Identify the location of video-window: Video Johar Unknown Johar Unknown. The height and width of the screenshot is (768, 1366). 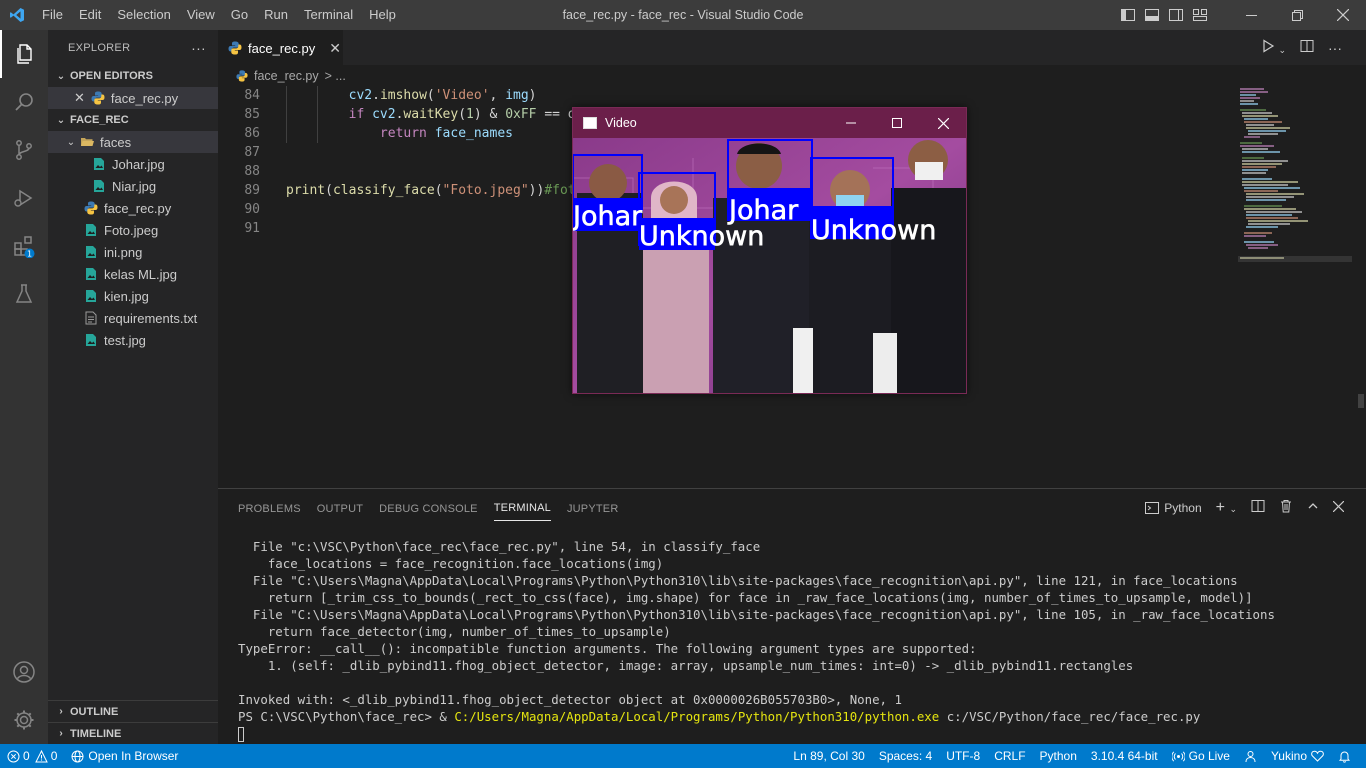
(769, 250).